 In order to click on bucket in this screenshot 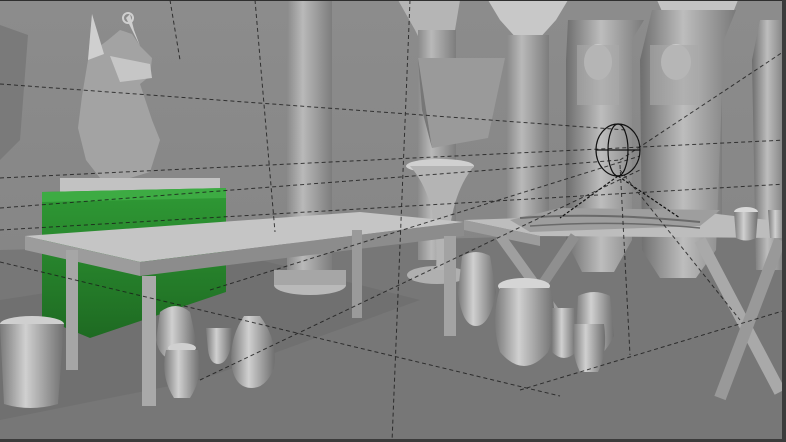, I will do `click(32, 362)`.